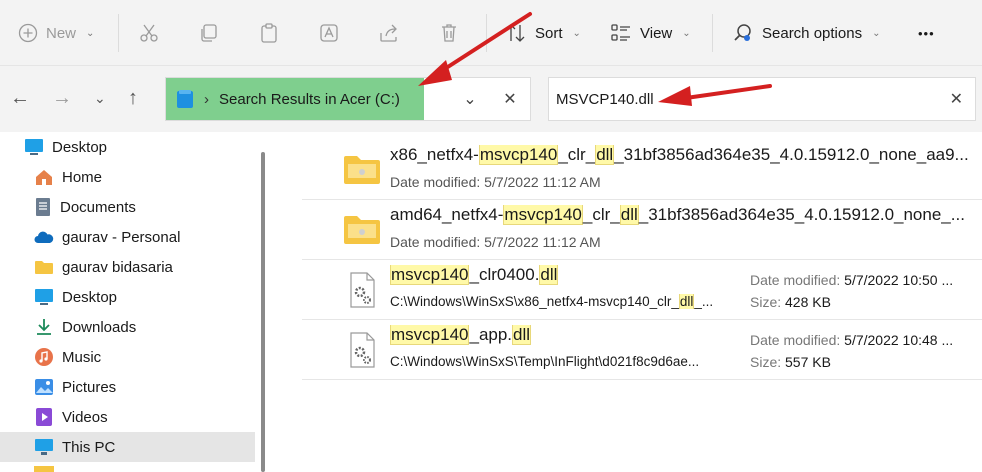 This screenshot has width=982, height=472. I want to click on download-icon, so click(44, 327).